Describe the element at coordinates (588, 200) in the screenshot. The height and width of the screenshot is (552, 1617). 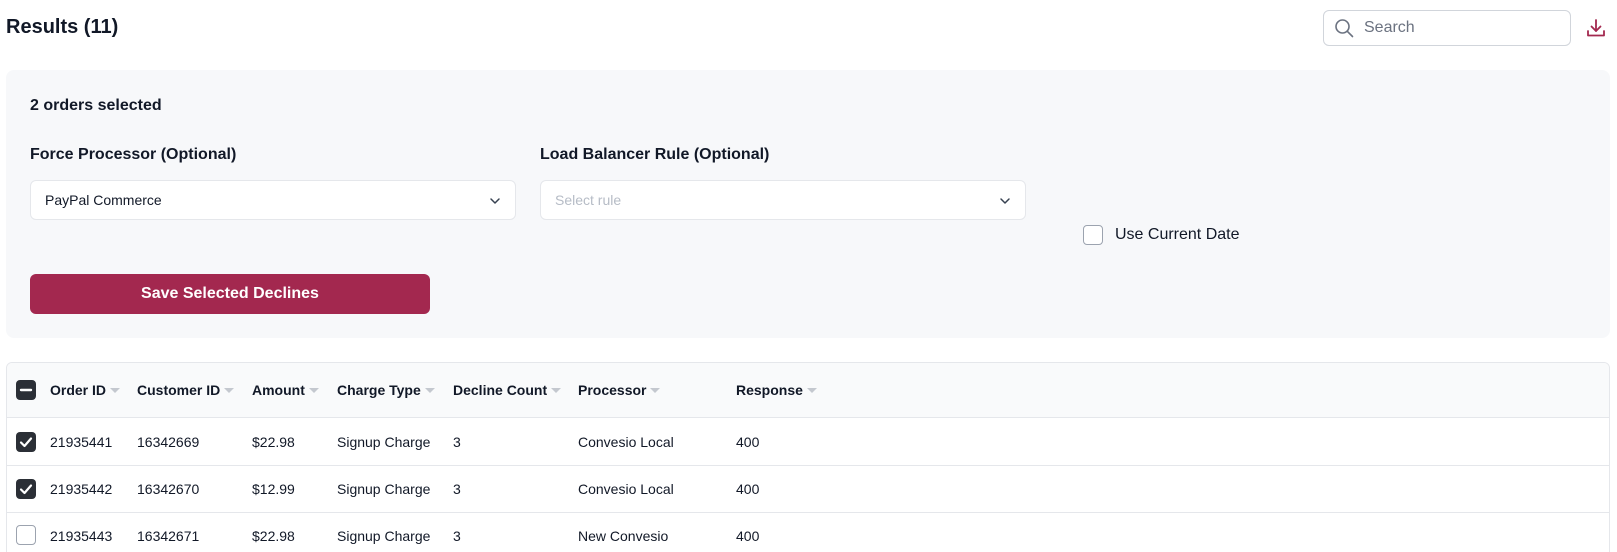
I see `load-balancer-placeholder: Select rule` at that location.